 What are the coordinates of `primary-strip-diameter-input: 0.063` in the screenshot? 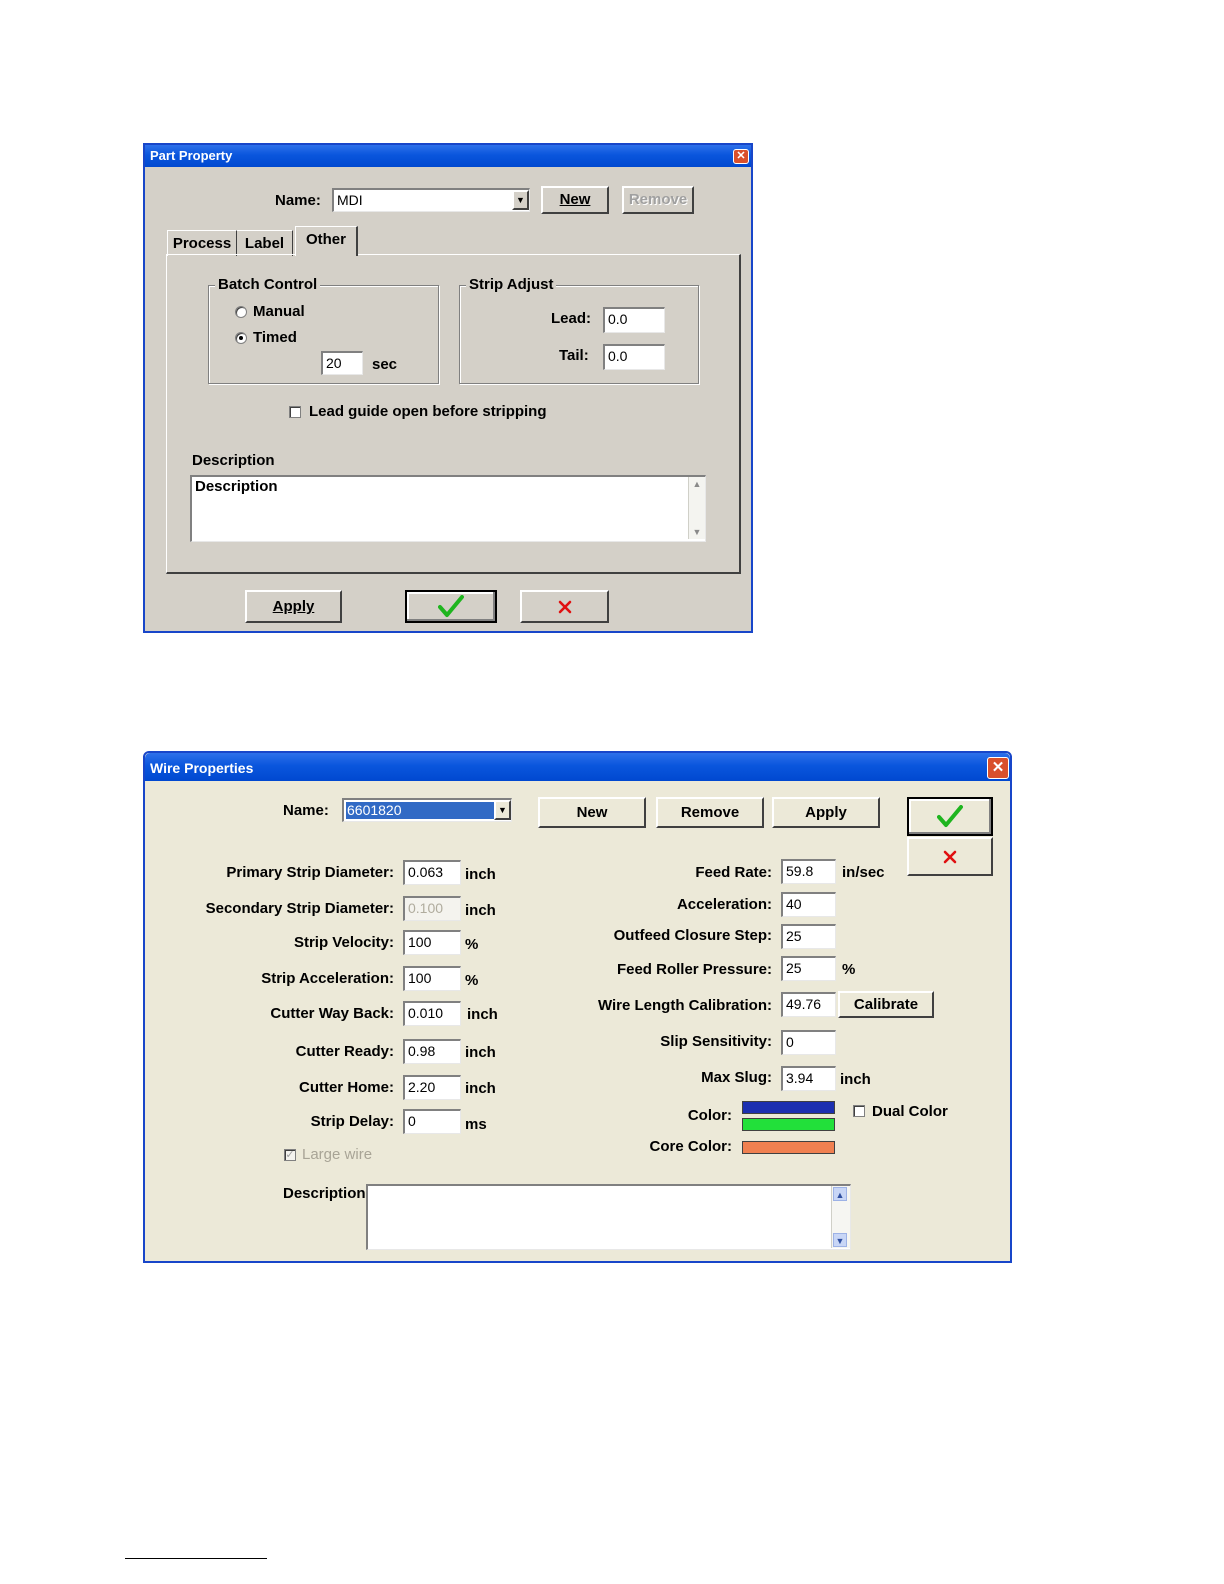 It's located at (432, 872).